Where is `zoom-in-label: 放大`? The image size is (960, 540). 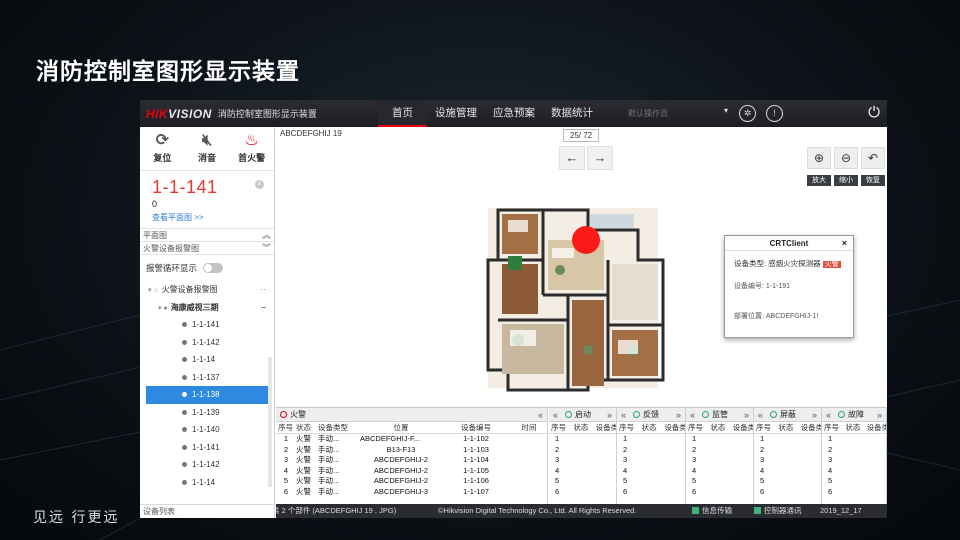
zoom-in-label: 放大 is located at coordinates (819, 180).